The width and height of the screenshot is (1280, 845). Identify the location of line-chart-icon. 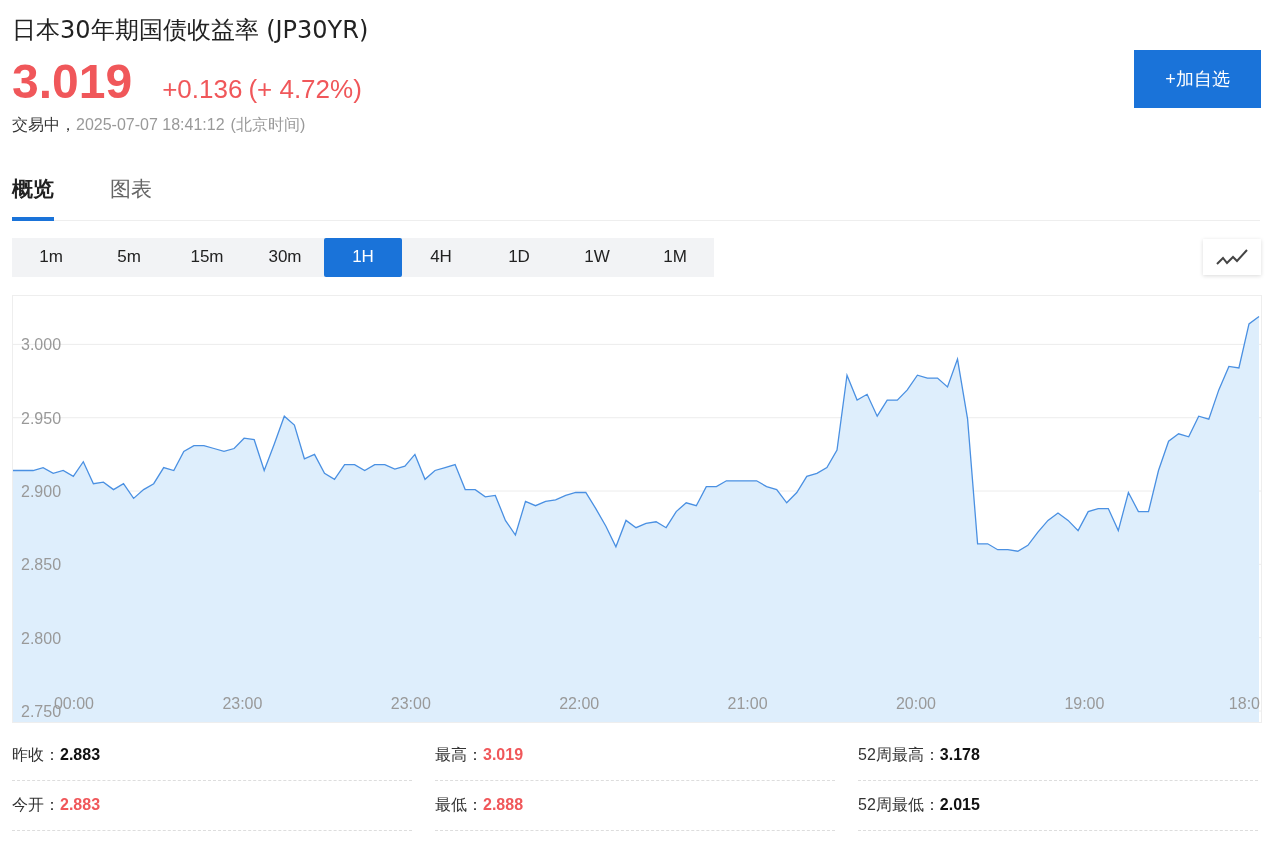
(1232, 257).